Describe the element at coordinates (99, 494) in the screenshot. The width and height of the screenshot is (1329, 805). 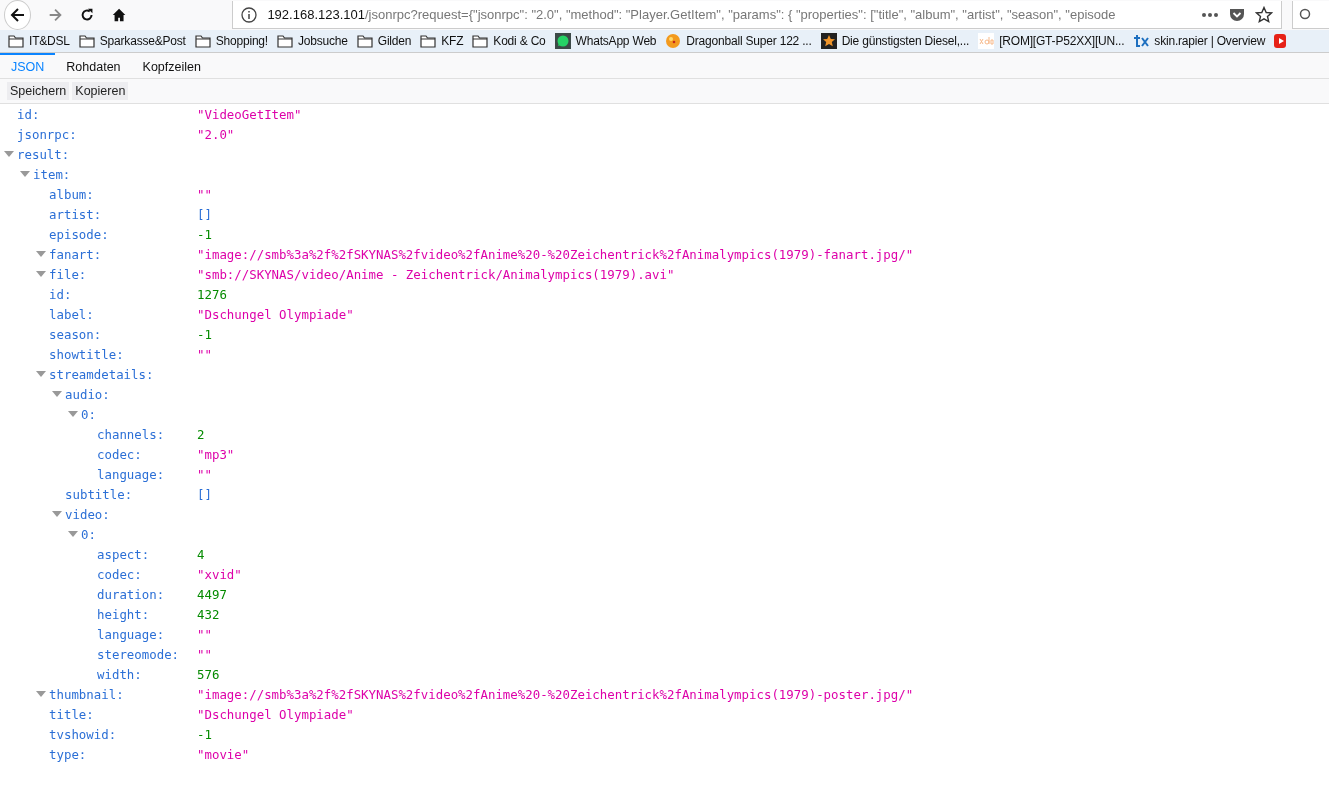
I see `json-key: subtitle:` at that location.